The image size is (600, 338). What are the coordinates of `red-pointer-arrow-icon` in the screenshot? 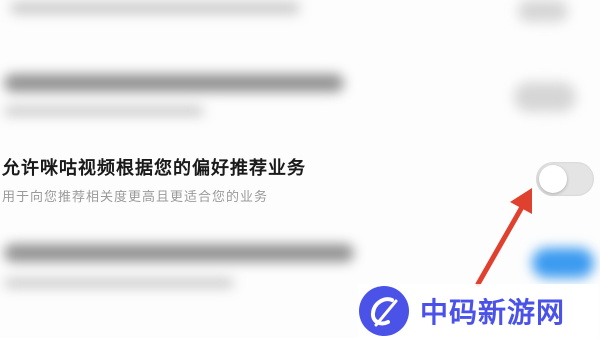 It's located at (503, 237).